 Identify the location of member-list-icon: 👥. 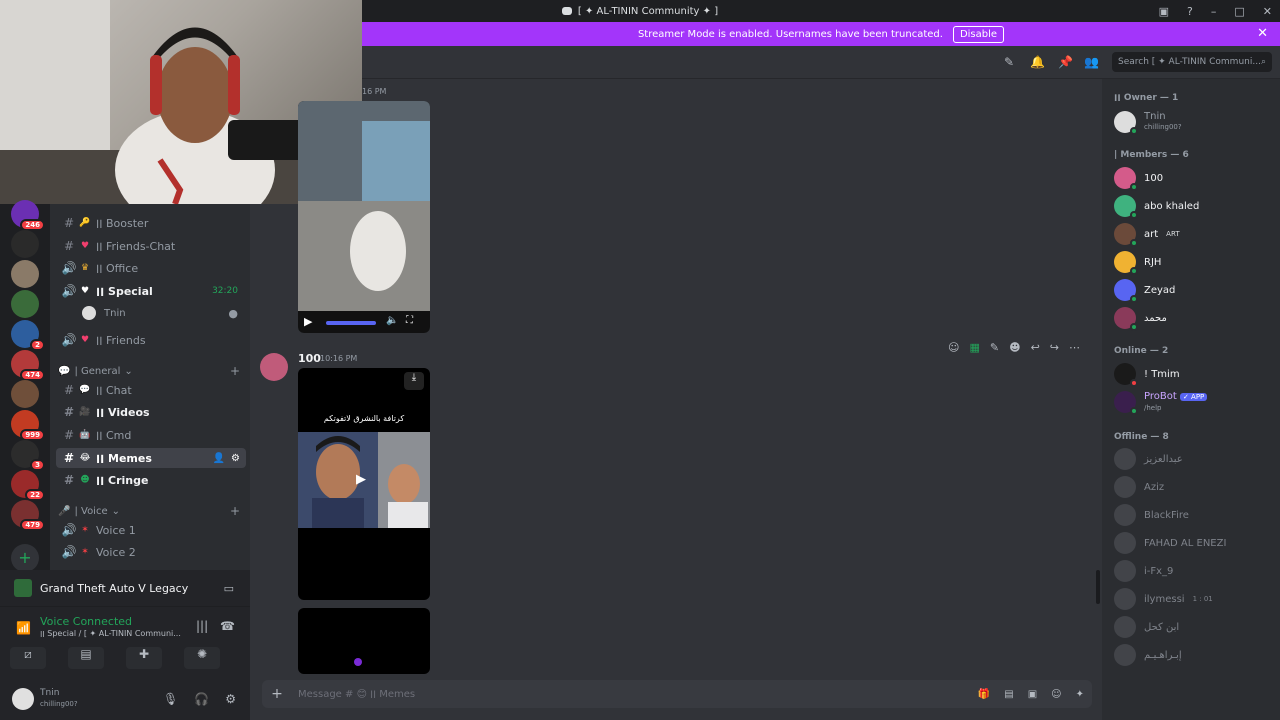
(1091, 62).